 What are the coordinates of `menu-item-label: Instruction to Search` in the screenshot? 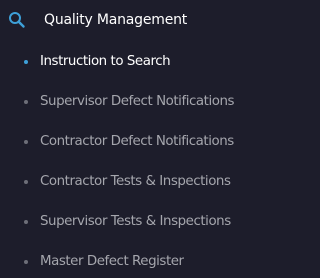 It's located at (105, 61).